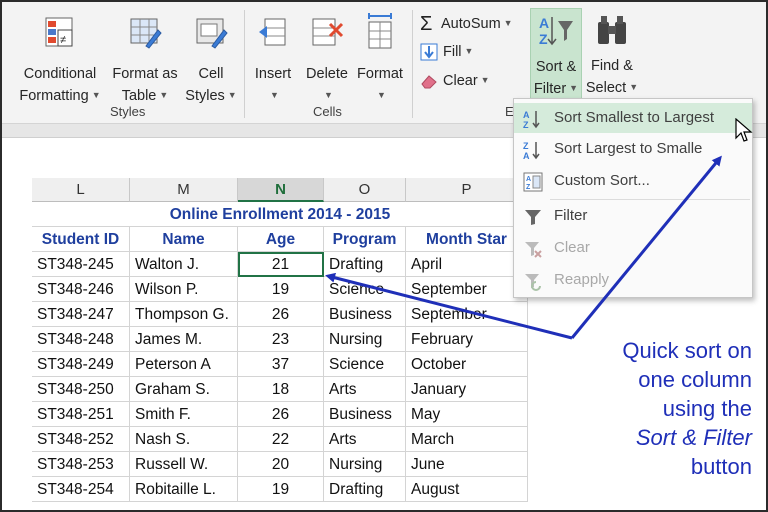 Image resolution: width=768 pixels, height=512 pixels. What do you see at coordinates (273, 61) in the screenshot?
I see `insert-button: Insert ▼` at bounding box center [273, 61].